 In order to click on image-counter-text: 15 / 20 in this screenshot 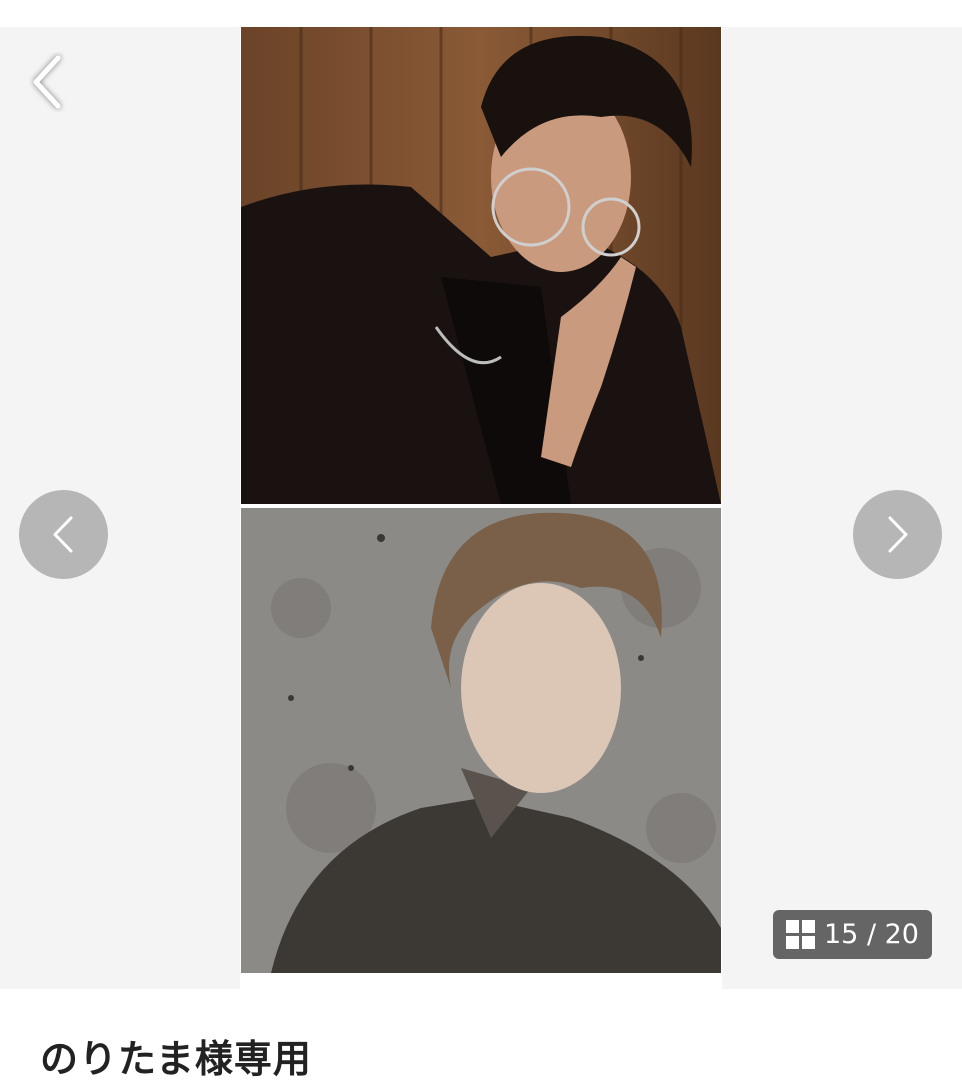, I will do `click(871, 934)`.